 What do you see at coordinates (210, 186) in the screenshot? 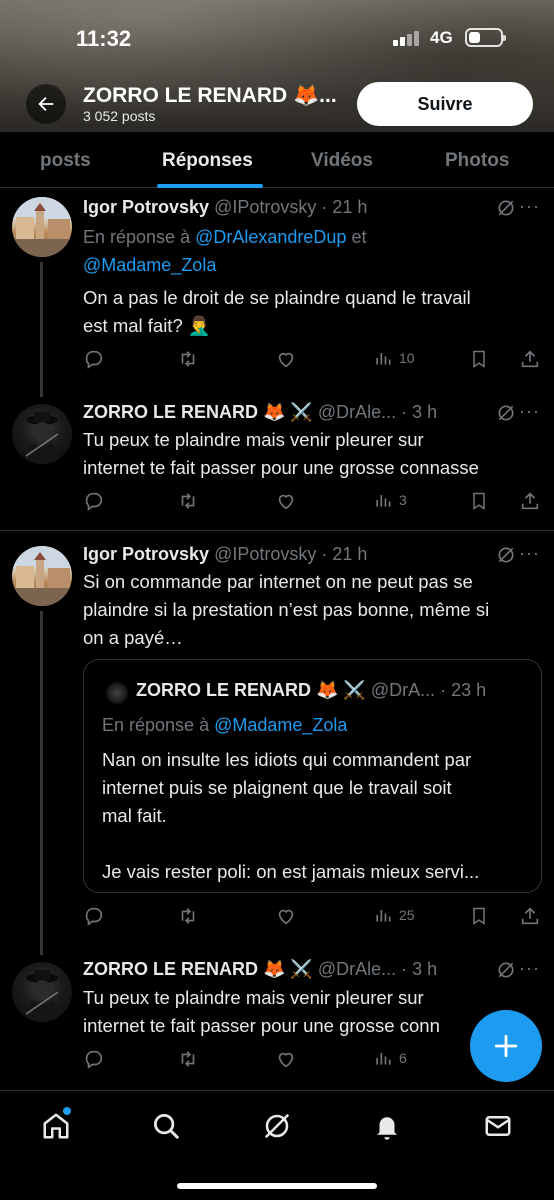
I see `active-tab-indicator` at bounding box center [210, 186].